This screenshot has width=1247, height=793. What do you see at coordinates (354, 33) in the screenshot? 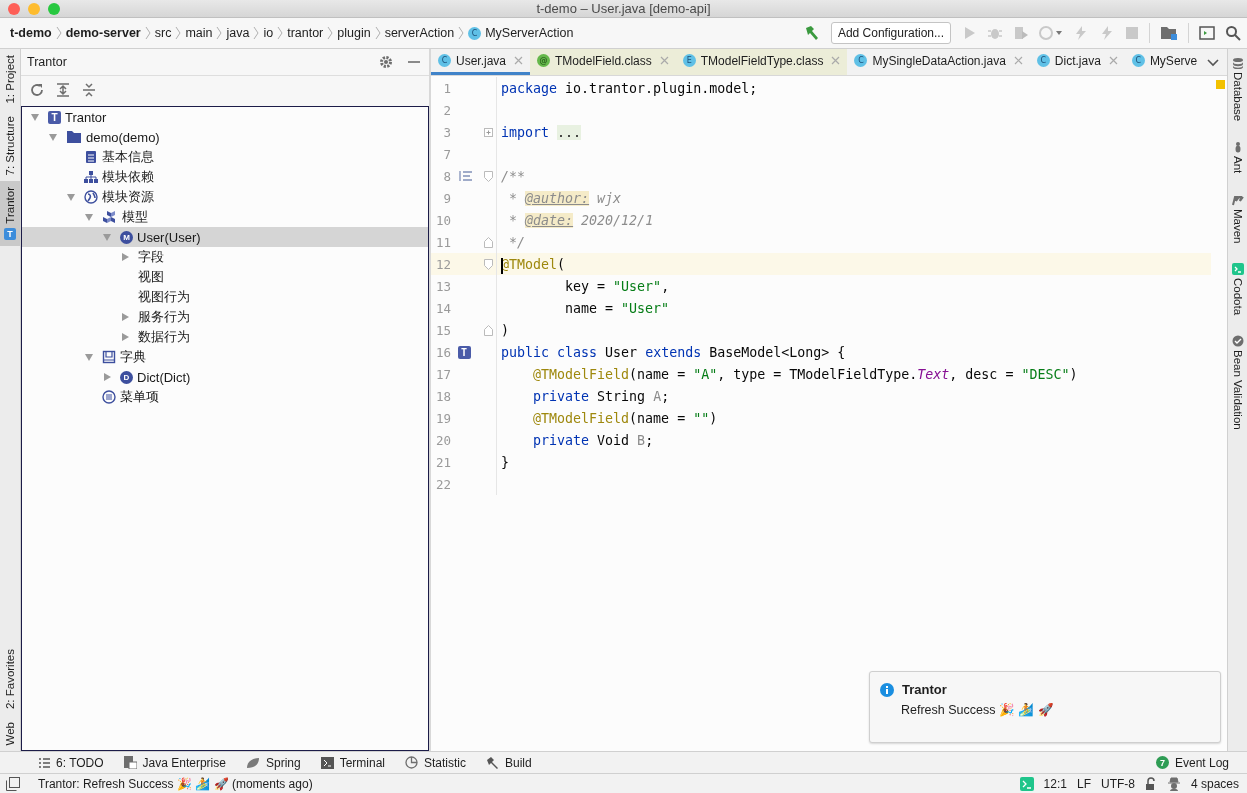
I see `breadcrumb: plugin` at bounding box center [354, 33].